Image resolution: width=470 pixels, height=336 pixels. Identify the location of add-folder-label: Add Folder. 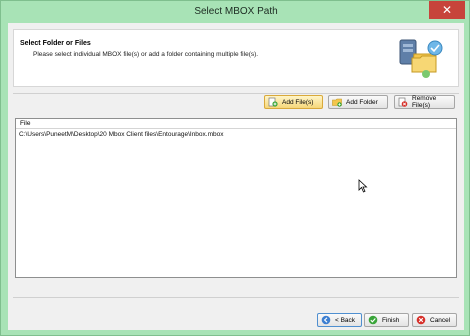
(362, 102).